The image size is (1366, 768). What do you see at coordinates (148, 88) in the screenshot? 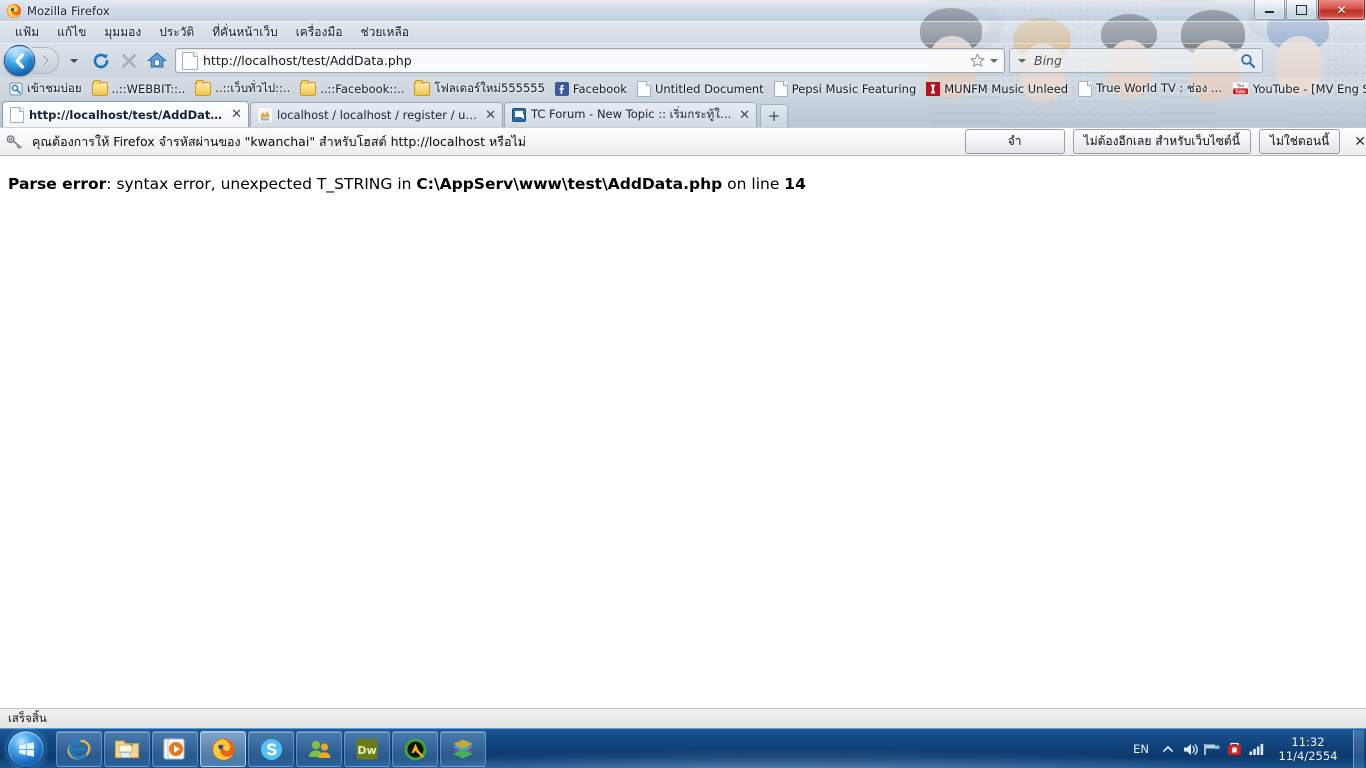
I see `bookmark-label: ..::WEBBIT::..` at bounding box center [148, 88].